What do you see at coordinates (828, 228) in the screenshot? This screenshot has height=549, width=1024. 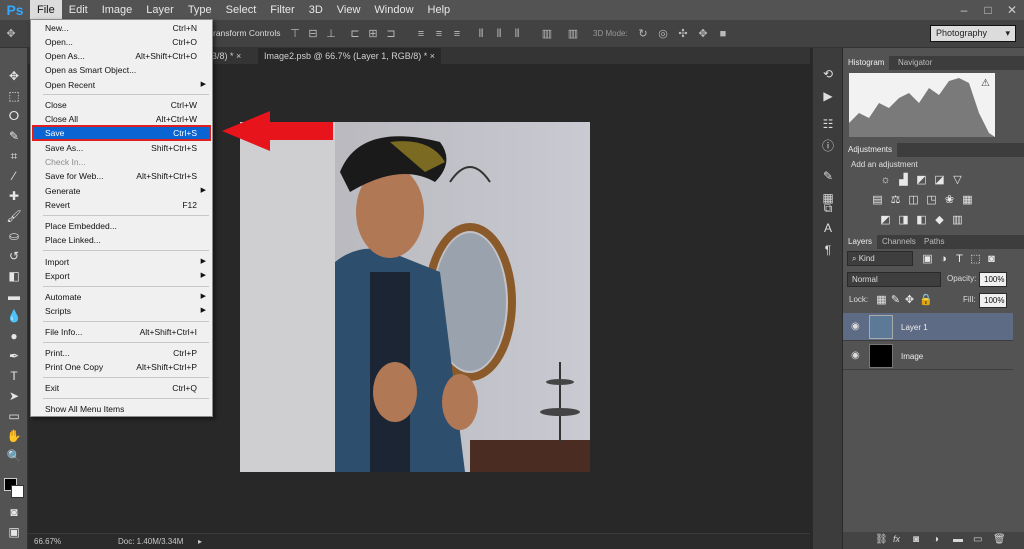 I see `character-panel-icon: A` at bounding box center [828, 228].